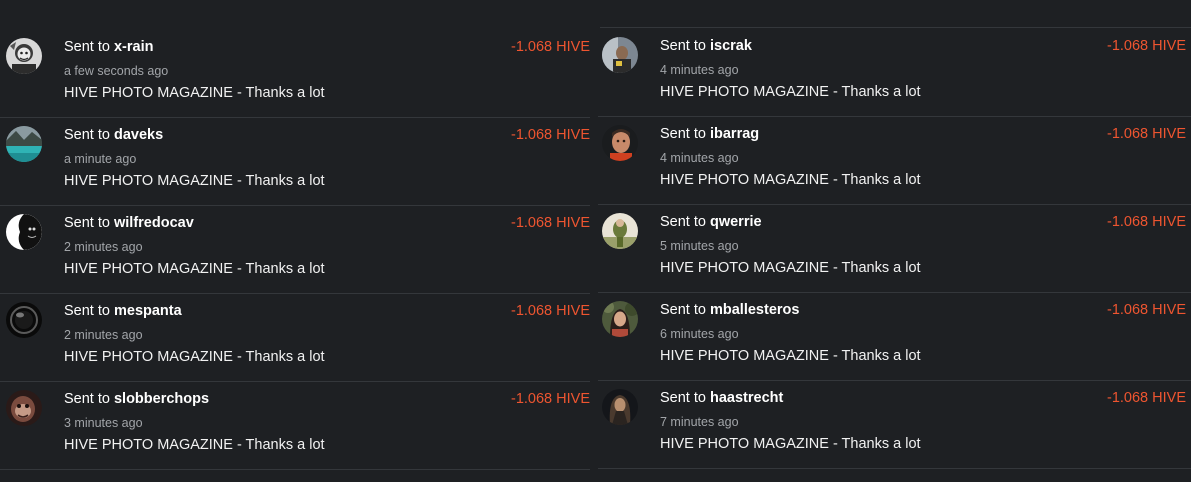 The height and width of the screenshot is (482, 1191). I want to click on wilfredocav-avatar-icon, so click(24, 232).